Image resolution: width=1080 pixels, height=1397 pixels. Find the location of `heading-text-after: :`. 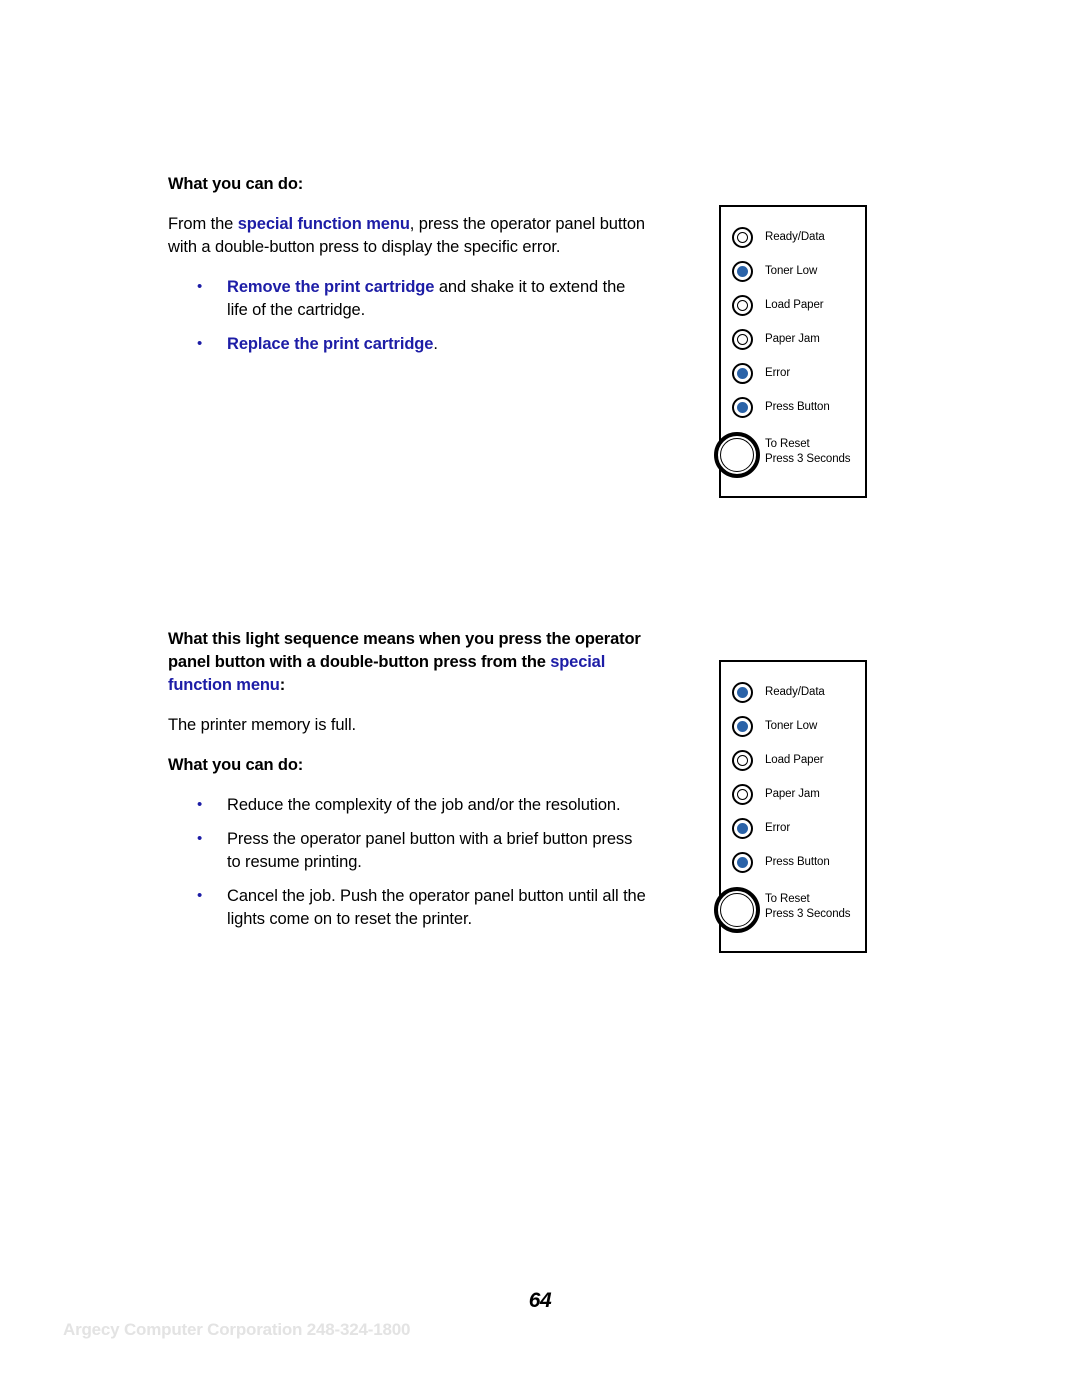

heading-text-after: : is located at coordinates (282, 685).